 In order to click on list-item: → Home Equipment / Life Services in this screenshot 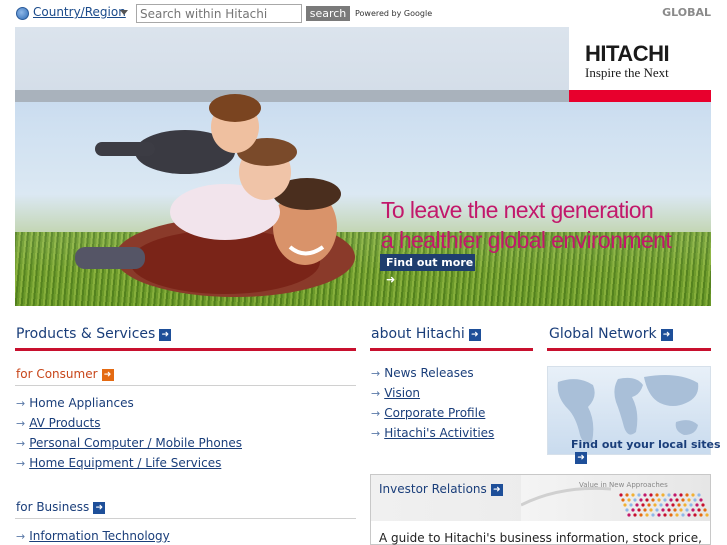, I will do `click(129, 466)`.